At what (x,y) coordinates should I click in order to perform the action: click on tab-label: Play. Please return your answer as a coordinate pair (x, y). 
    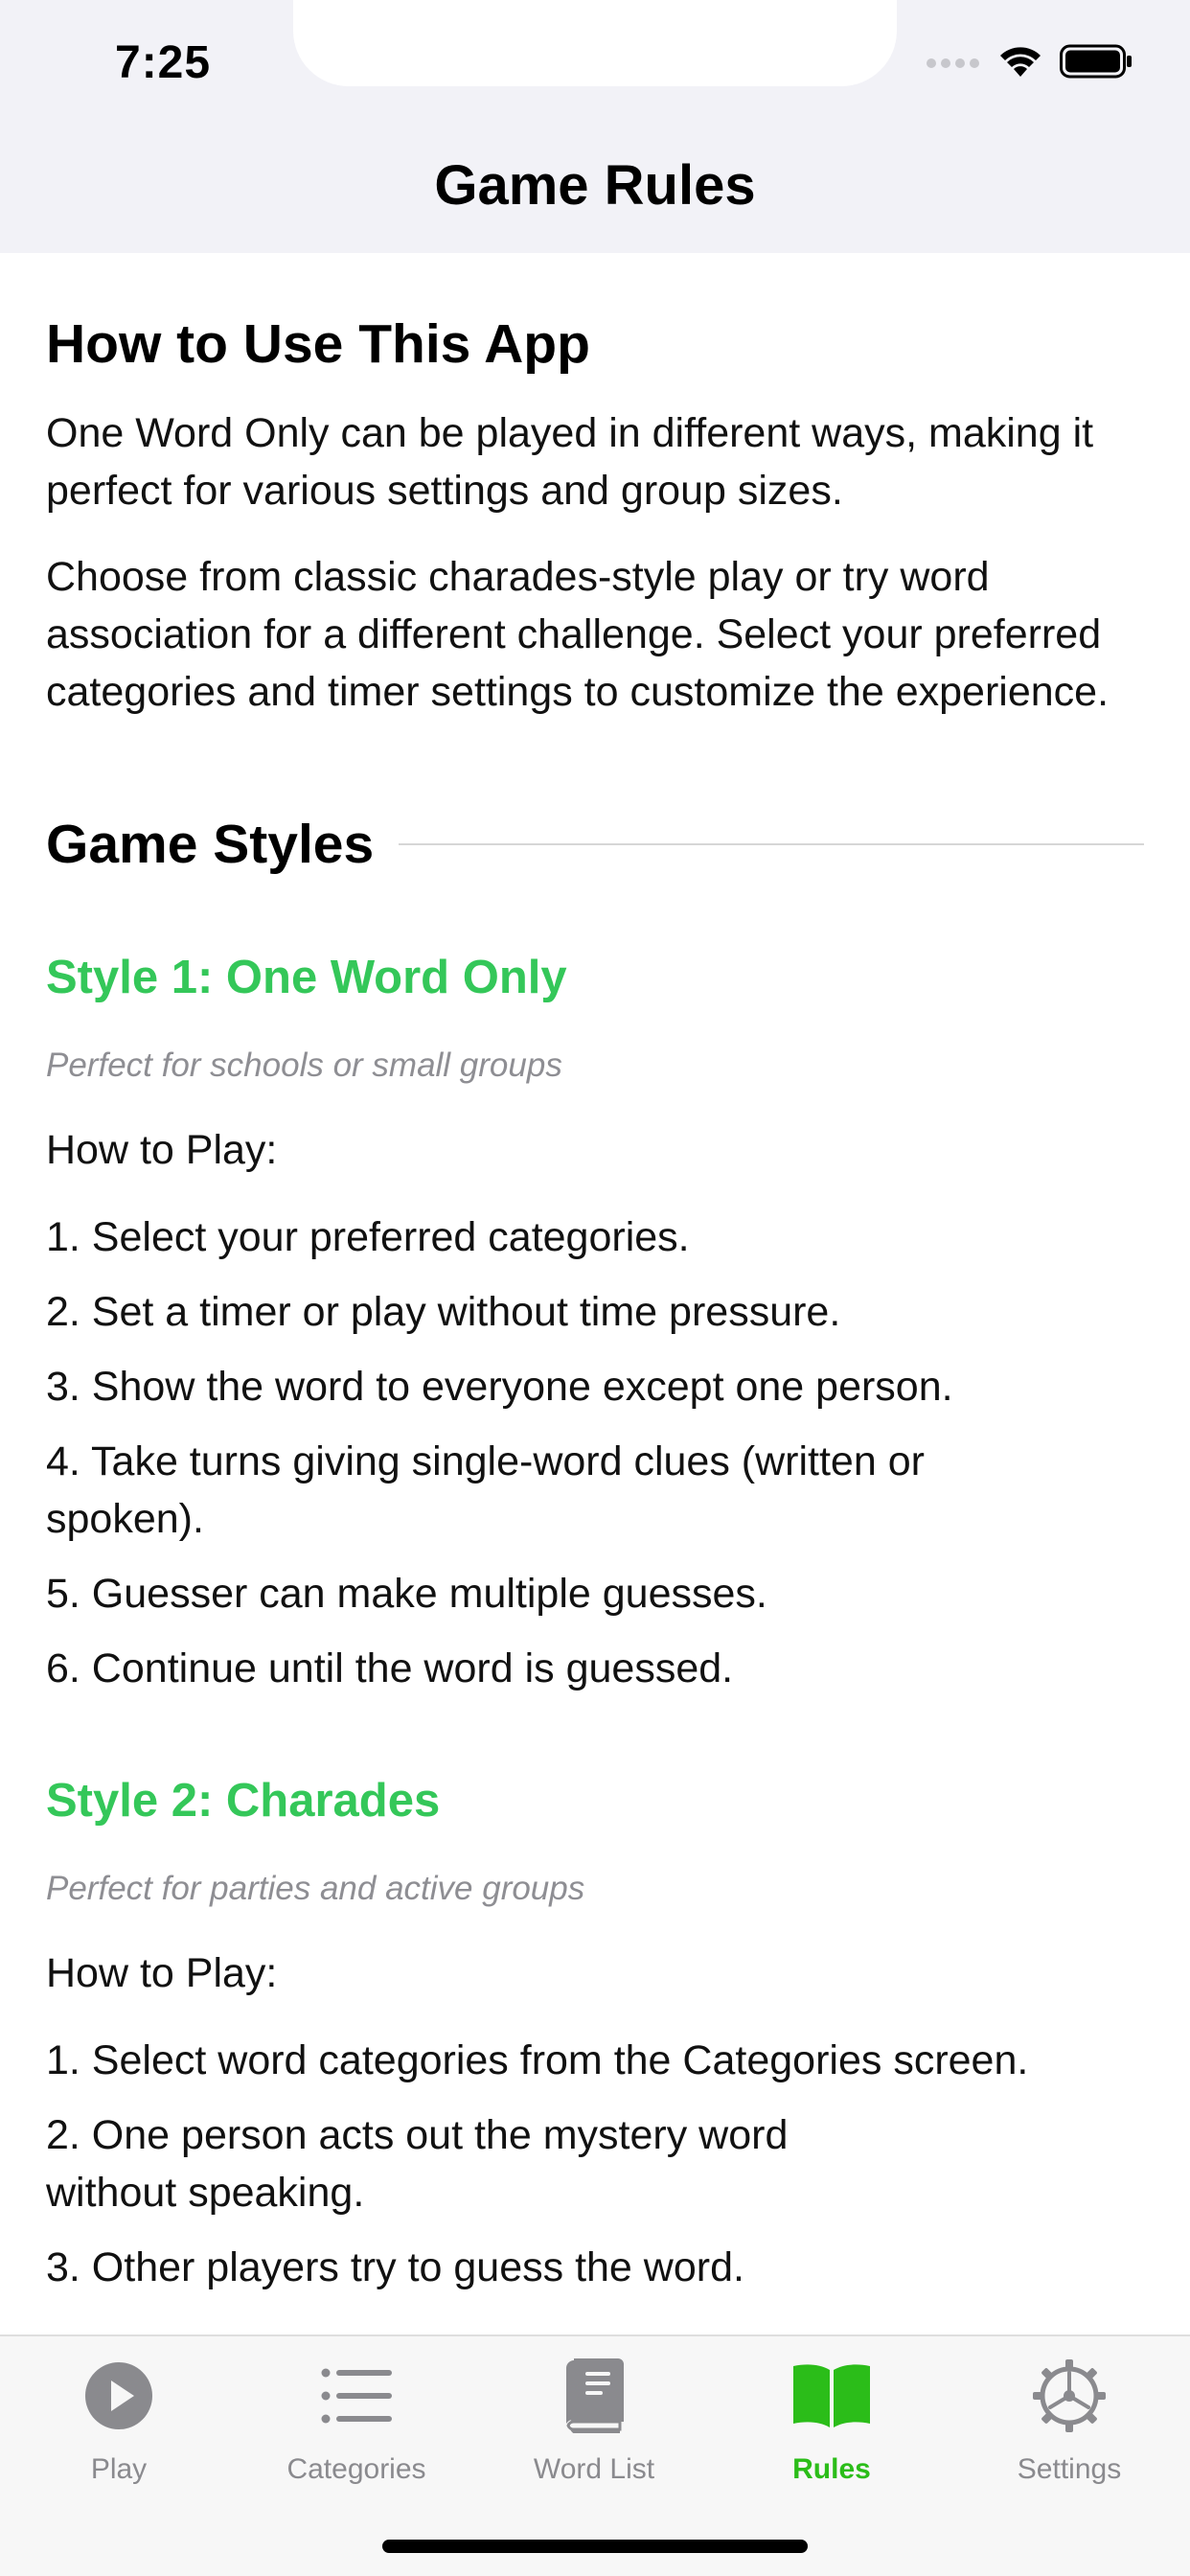
    Looking at the image, I should click on (119, 2469).